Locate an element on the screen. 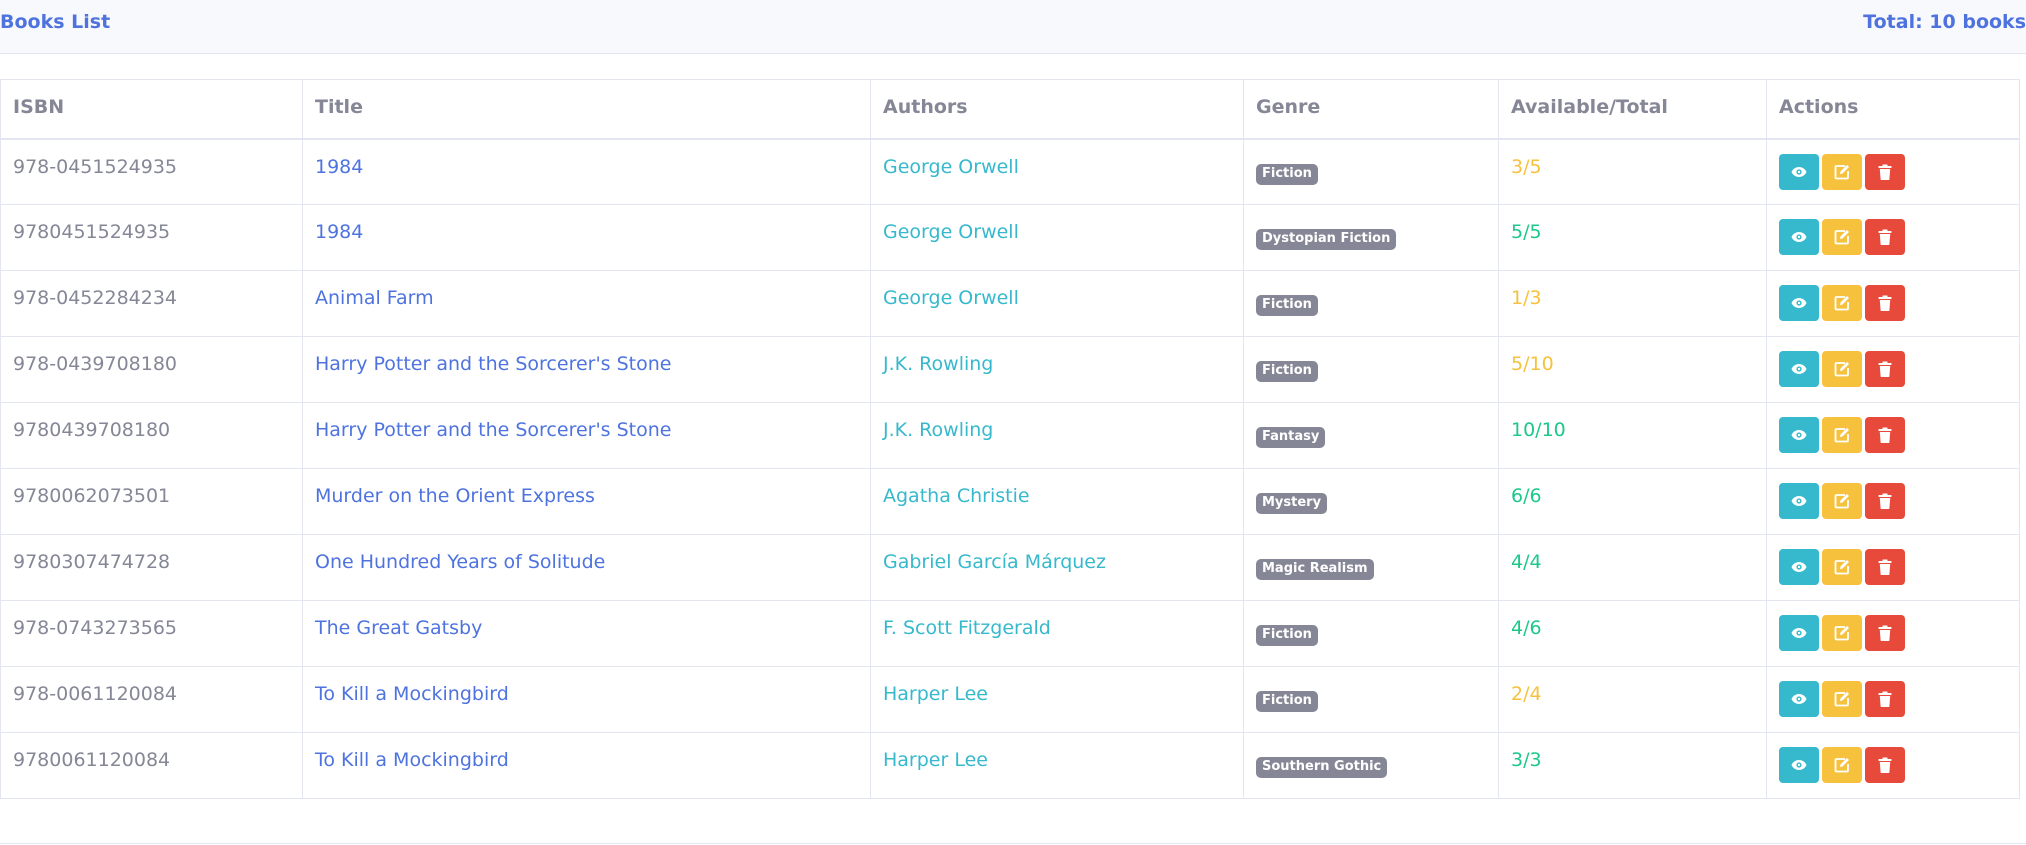 This screenshot has height=845, width=2026. authors-cell: Agatha Christie is located at coordinates (1057, 501).